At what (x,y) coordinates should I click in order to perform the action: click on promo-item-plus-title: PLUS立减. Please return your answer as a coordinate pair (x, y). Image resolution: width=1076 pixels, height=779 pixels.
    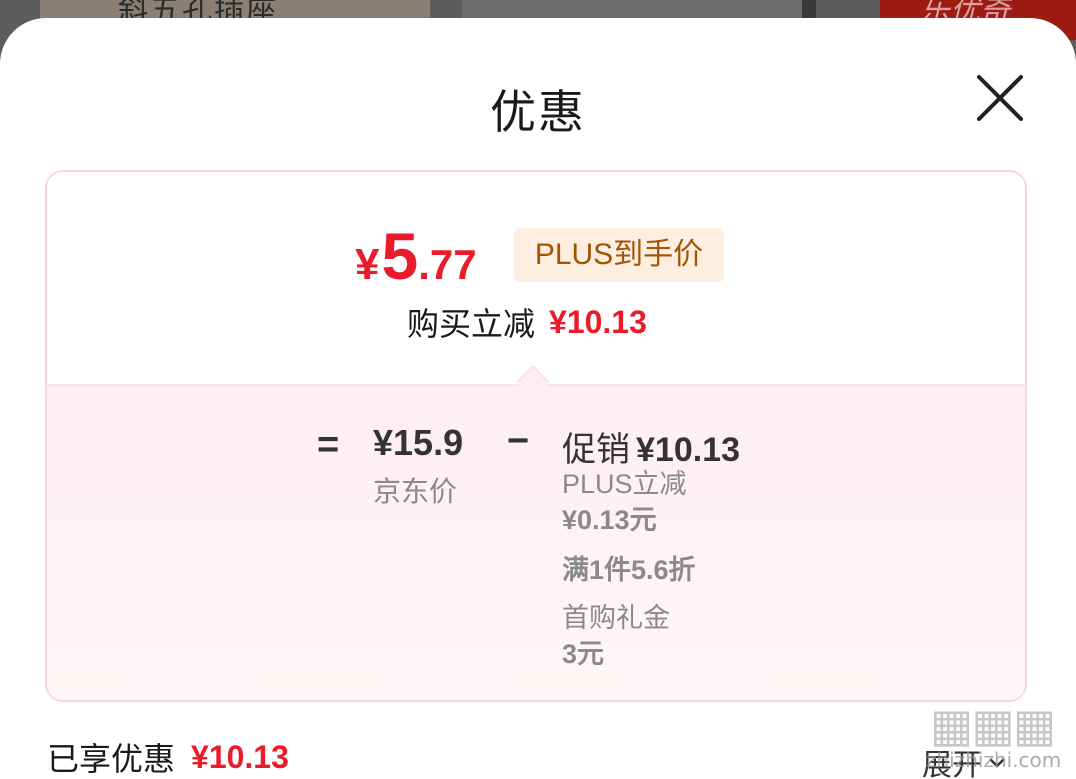
    Looking at the image, I should click on (624, 484).